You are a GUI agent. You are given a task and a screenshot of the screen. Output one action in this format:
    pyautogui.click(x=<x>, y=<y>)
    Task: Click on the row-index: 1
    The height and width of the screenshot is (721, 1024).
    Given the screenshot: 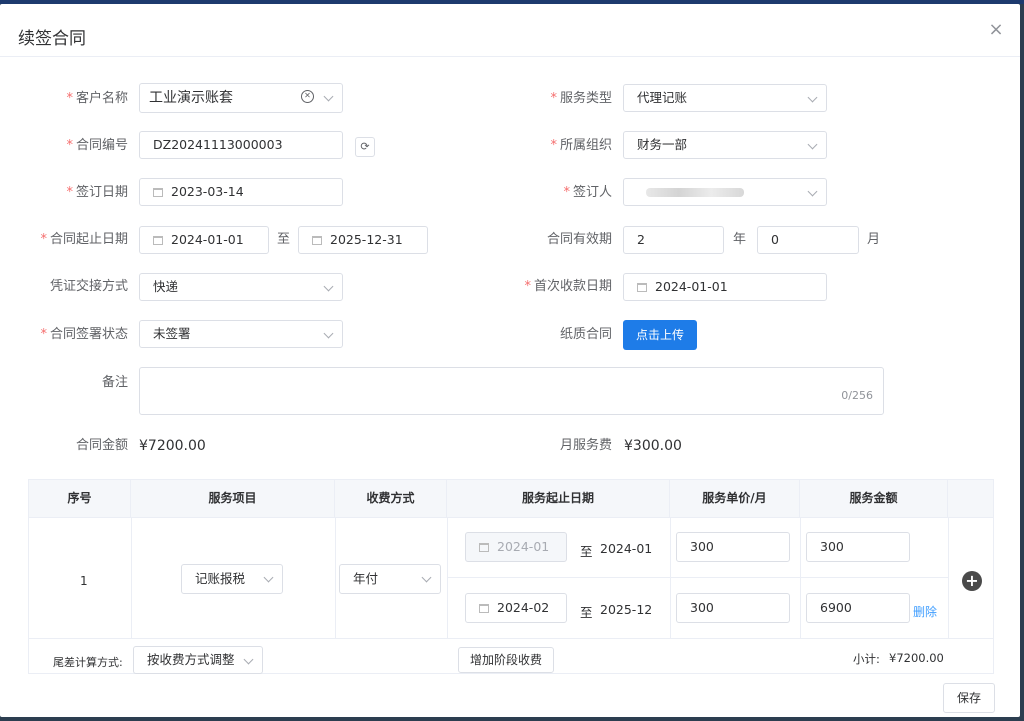 What is the action you would take?
    pyautogui.click(x=84, y=581)
    